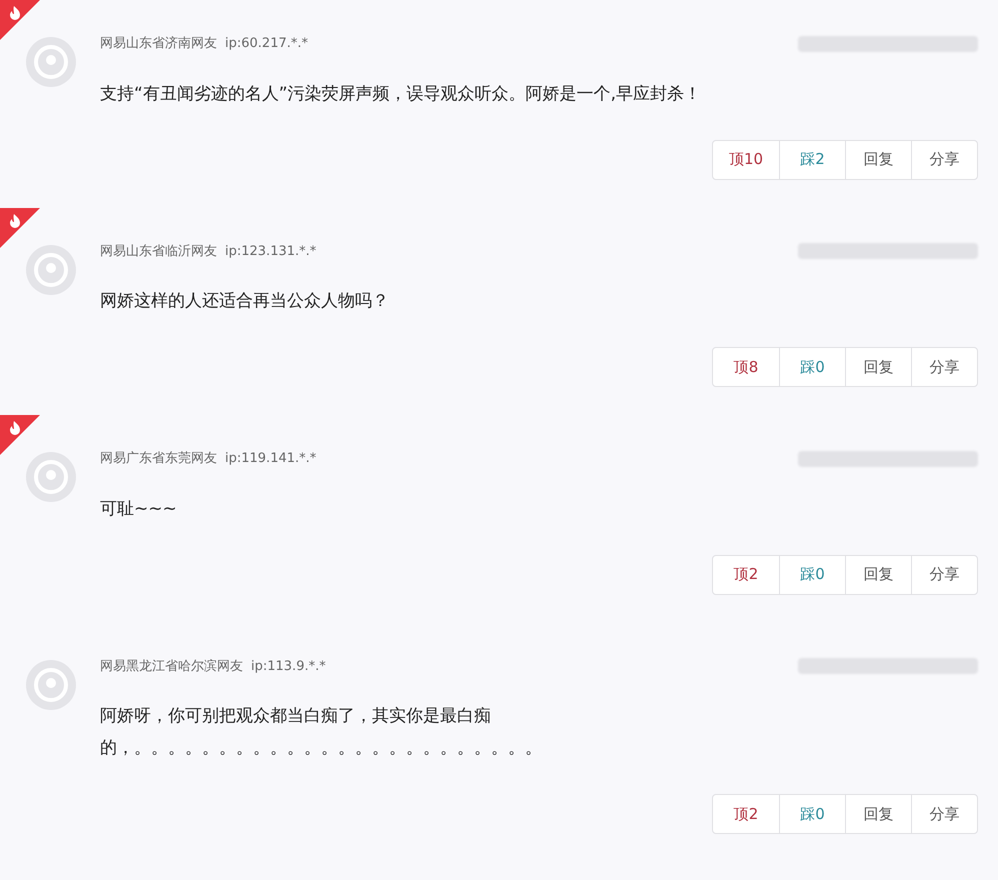 Image resolution: width=998 pixels, height=880 pixels. What do you see at coordinates (270, 459) in the screenshot?
I see `ip-address: ip:119.141.*.*` at bounding box center [270, 459].